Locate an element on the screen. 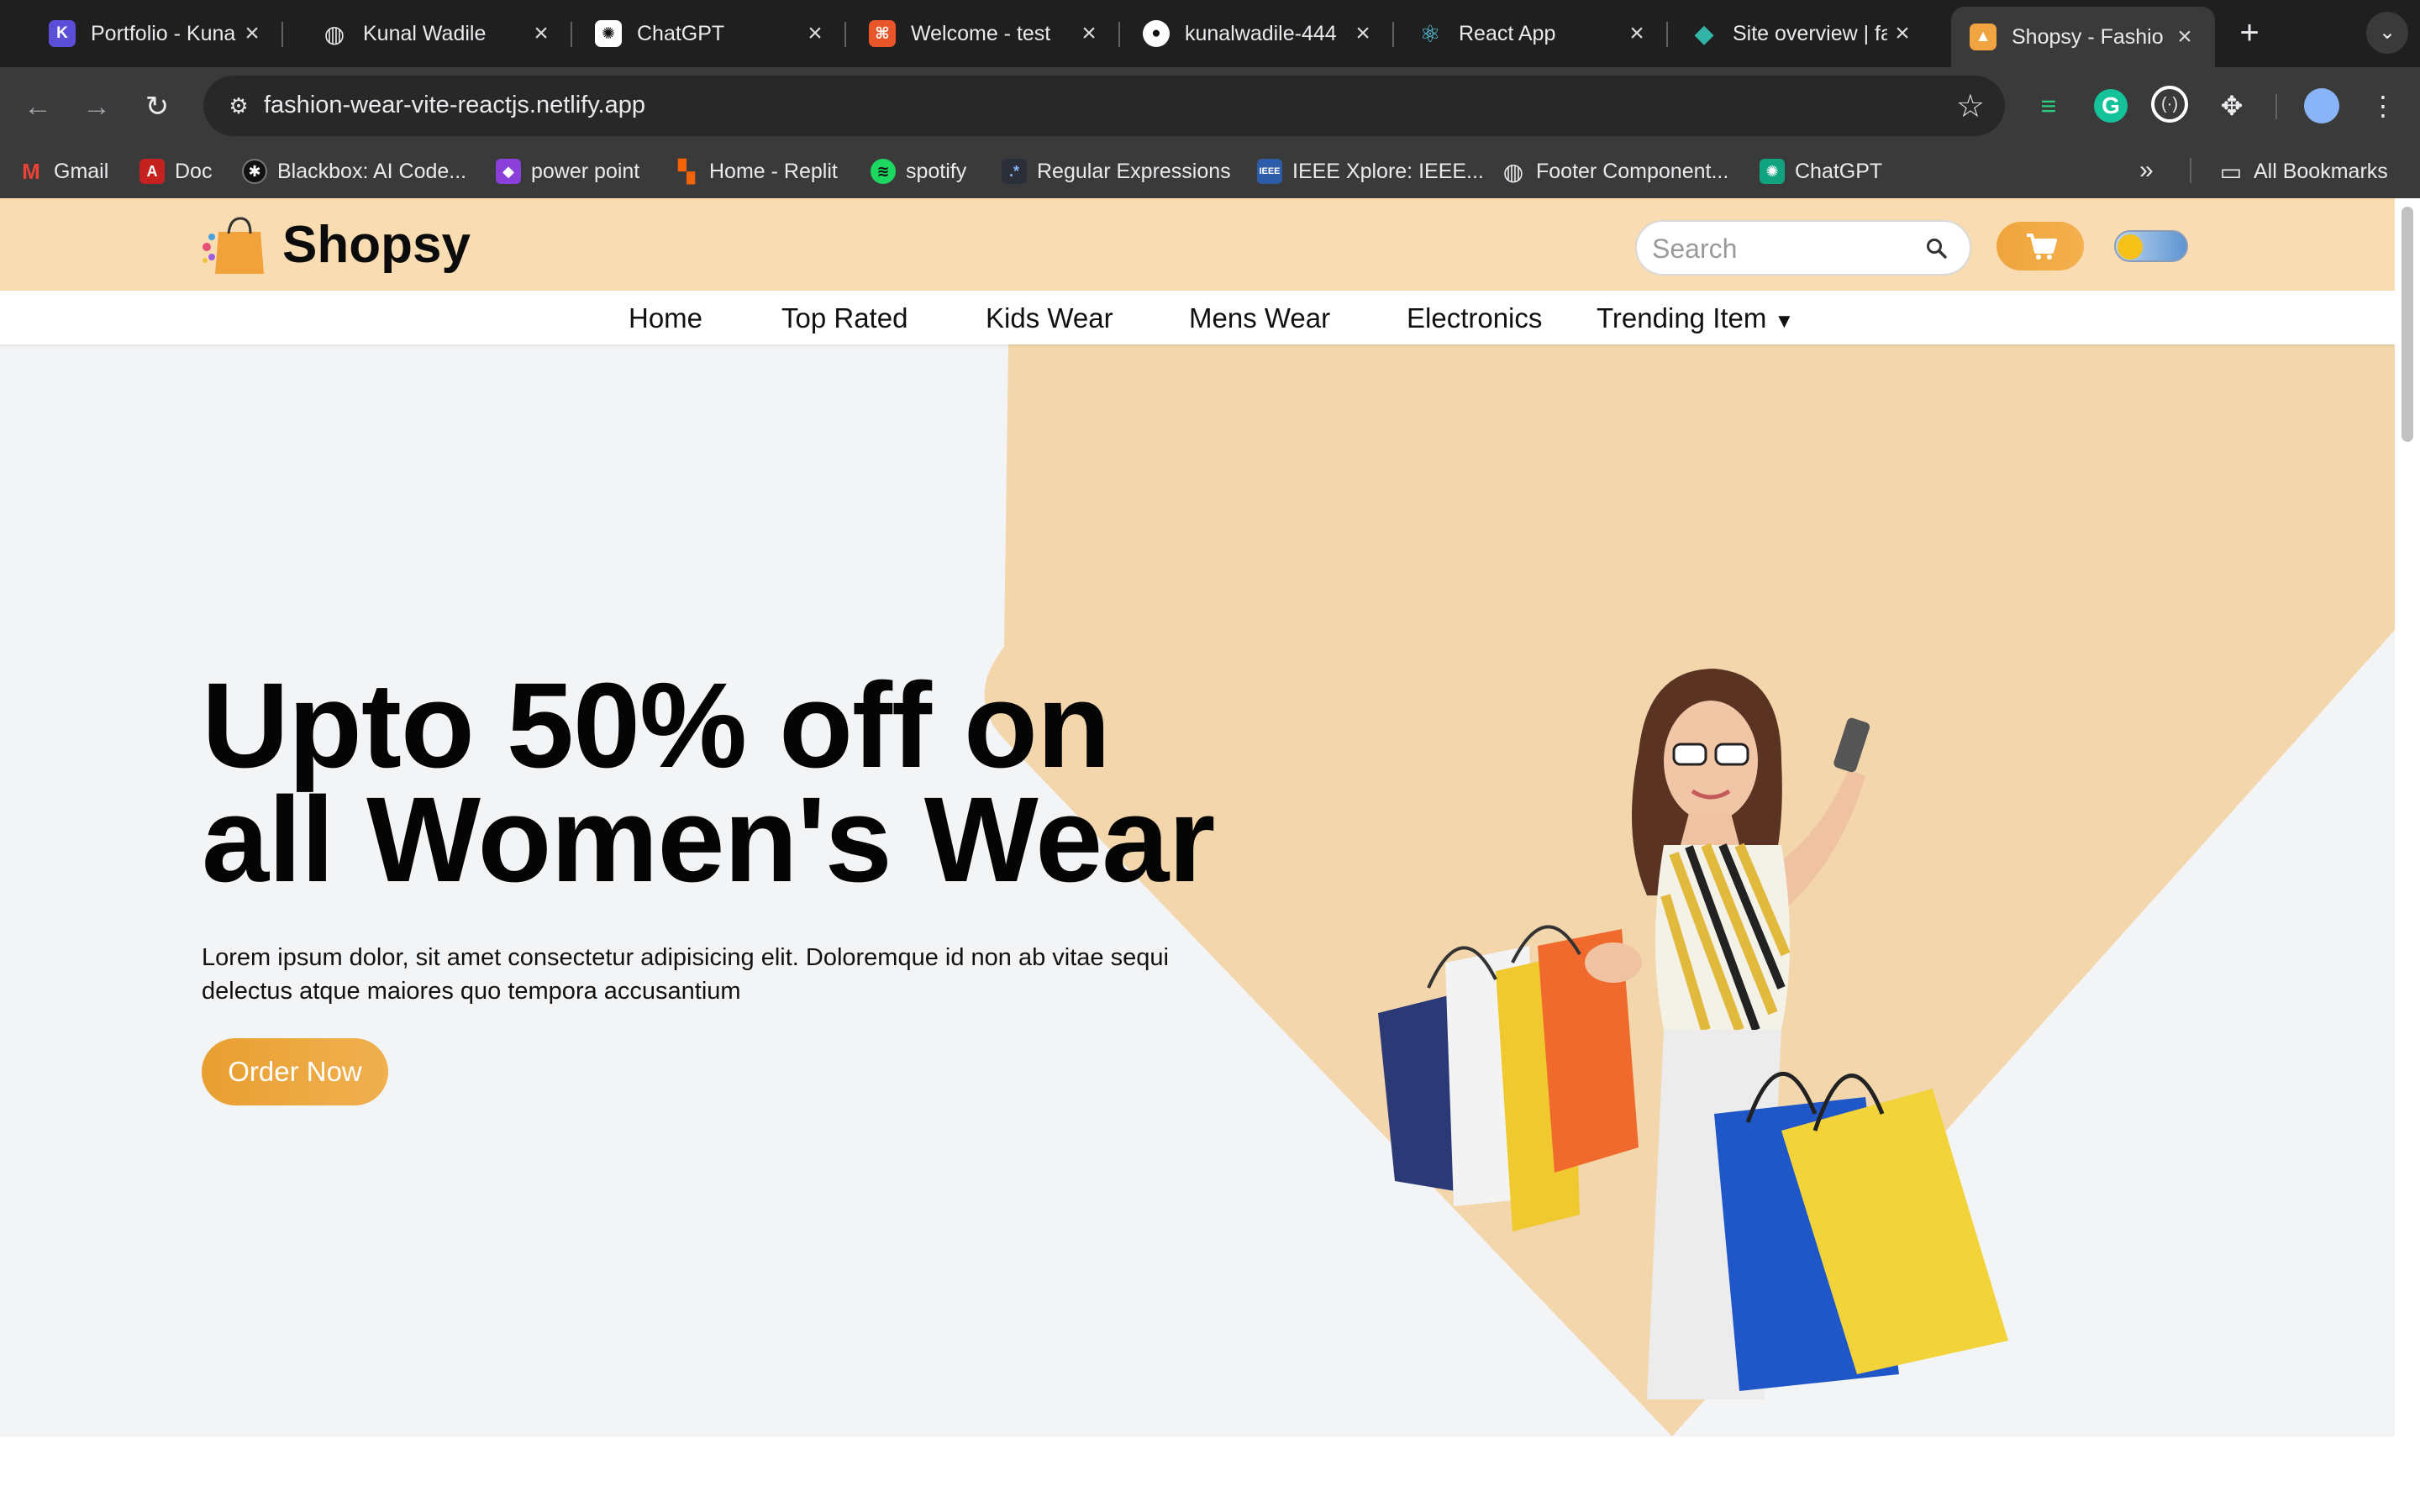 The image size is (2420, 1512). site-header: Shopsy is located at coordinates (1197, 244).